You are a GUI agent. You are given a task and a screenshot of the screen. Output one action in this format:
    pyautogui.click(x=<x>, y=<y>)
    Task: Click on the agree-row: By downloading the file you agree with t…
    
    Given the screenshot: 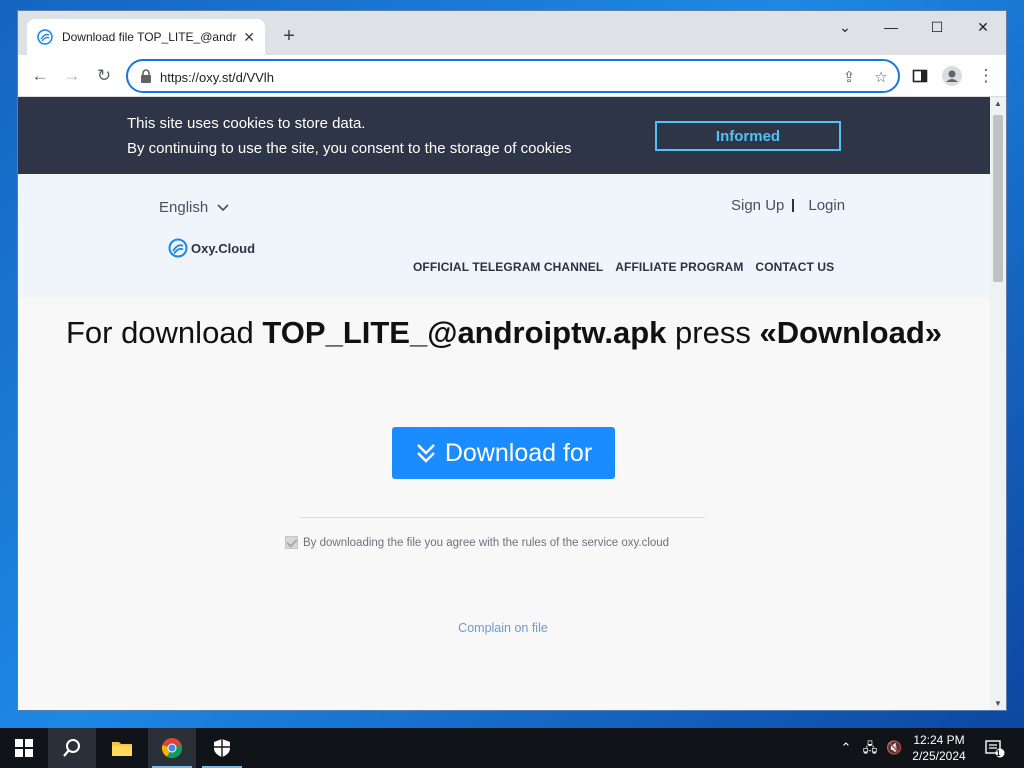 What is the action you would take?
    pyautogui.click(x=477, y=542)
    